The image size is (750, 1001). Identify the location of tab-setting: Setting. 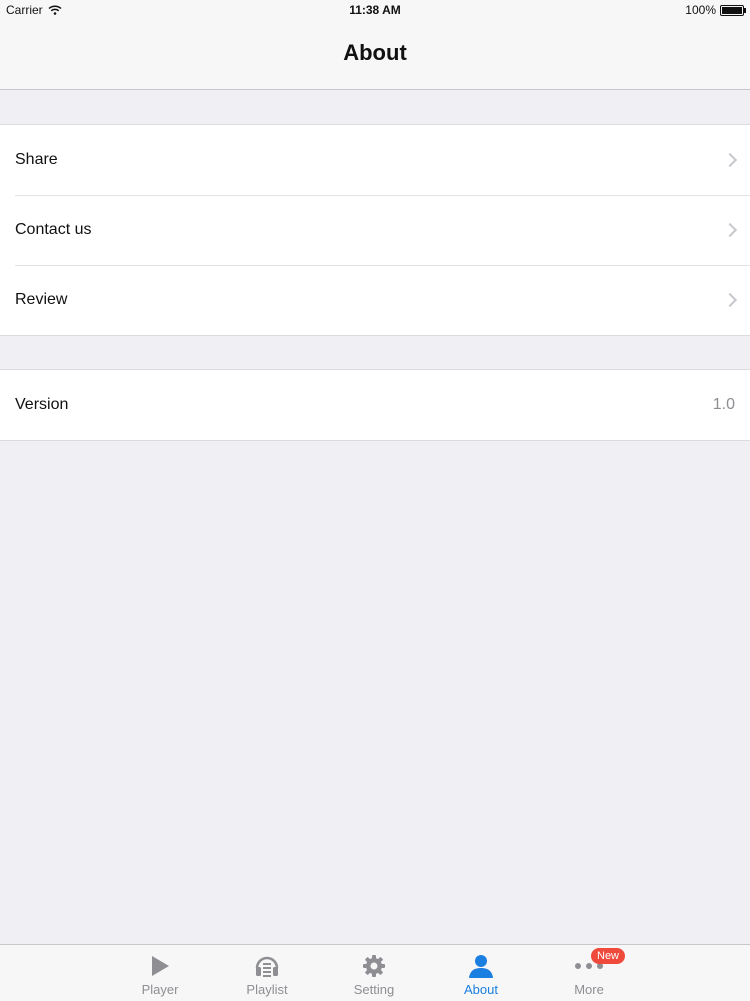
(374, 973).